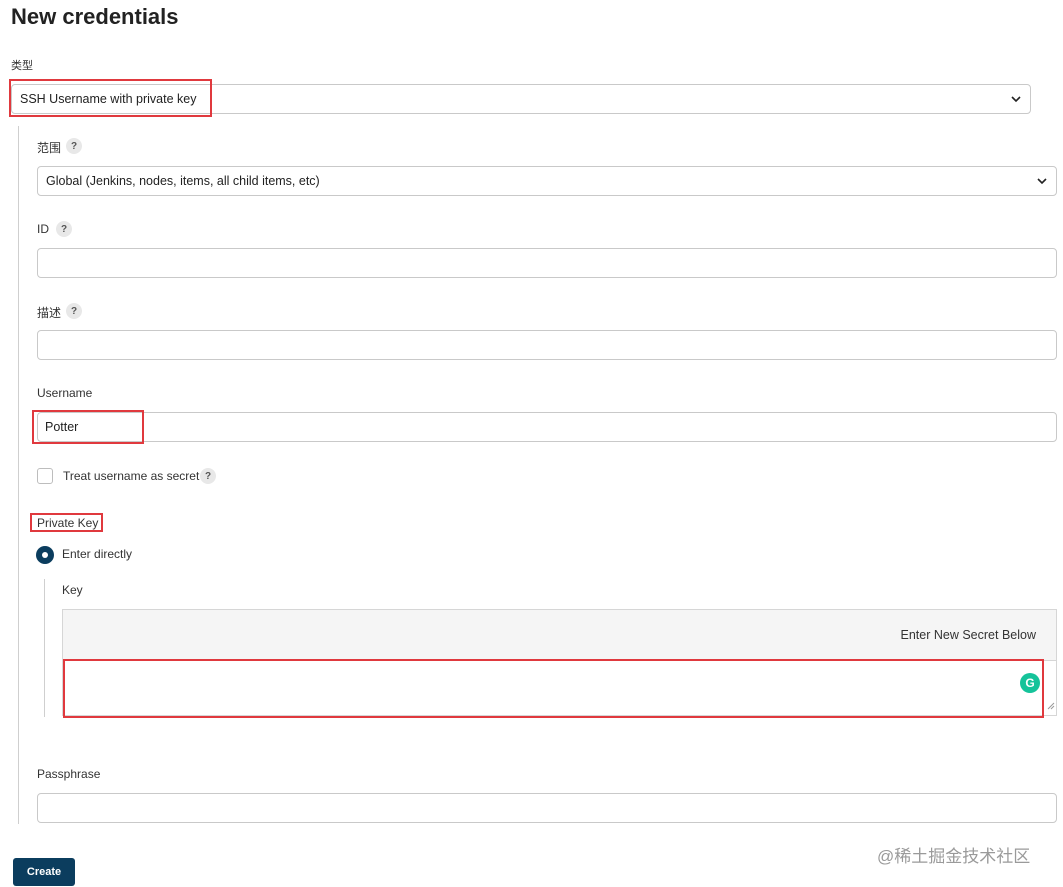  Describe the element at coordinates (131, 476) in the screenshot. I see `treat-secret-label: Treat username as secret` at that location.